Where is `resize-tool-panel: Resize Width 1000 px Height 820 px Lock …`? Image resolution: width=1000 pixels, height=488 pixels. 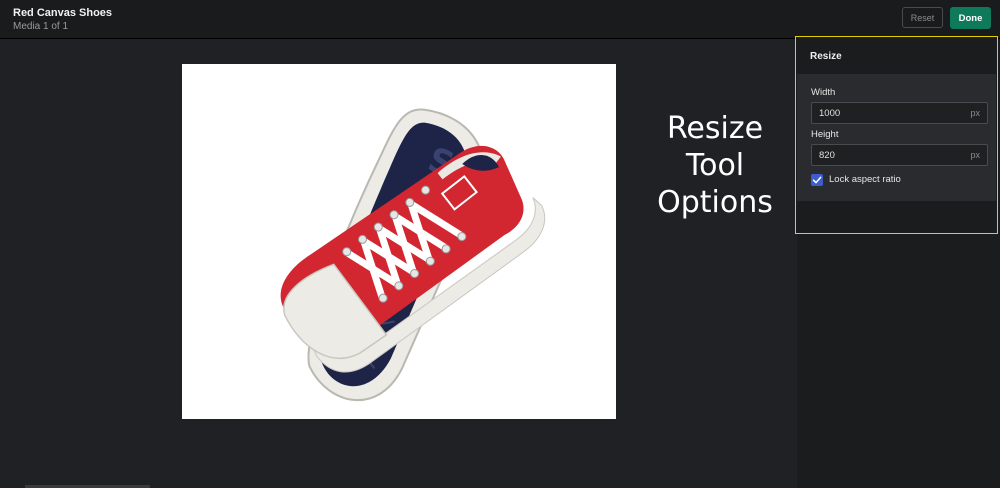
resize-tool-panel: Resize Width 1000 px Height 820 px Lock … is located at coordinates (896, 135).